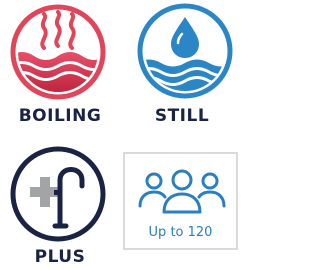 Image resolution: width=320 pixels, height=270 pixels. Describe the element at coordinates (58, 52) in the screenshot. I see `boiling-water-icon` at that location.